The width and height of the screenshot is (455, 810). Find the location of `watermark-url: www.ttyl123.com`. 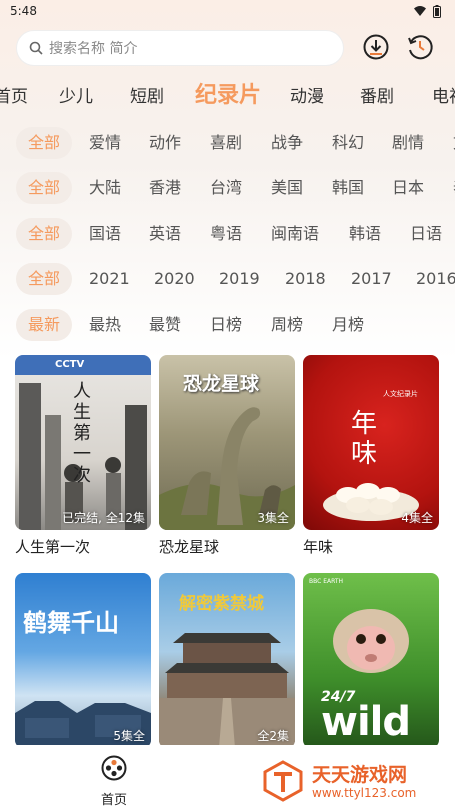

watermark-url: www.ttyl123.com is located at coordinates (364, 793).